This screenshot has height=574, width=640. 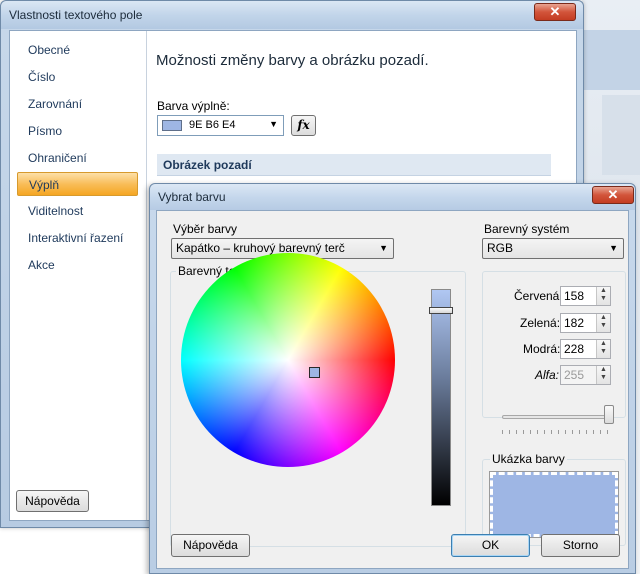 I want to click on background-image-section: Obrázek pozadí, so click(x=354, y=165).